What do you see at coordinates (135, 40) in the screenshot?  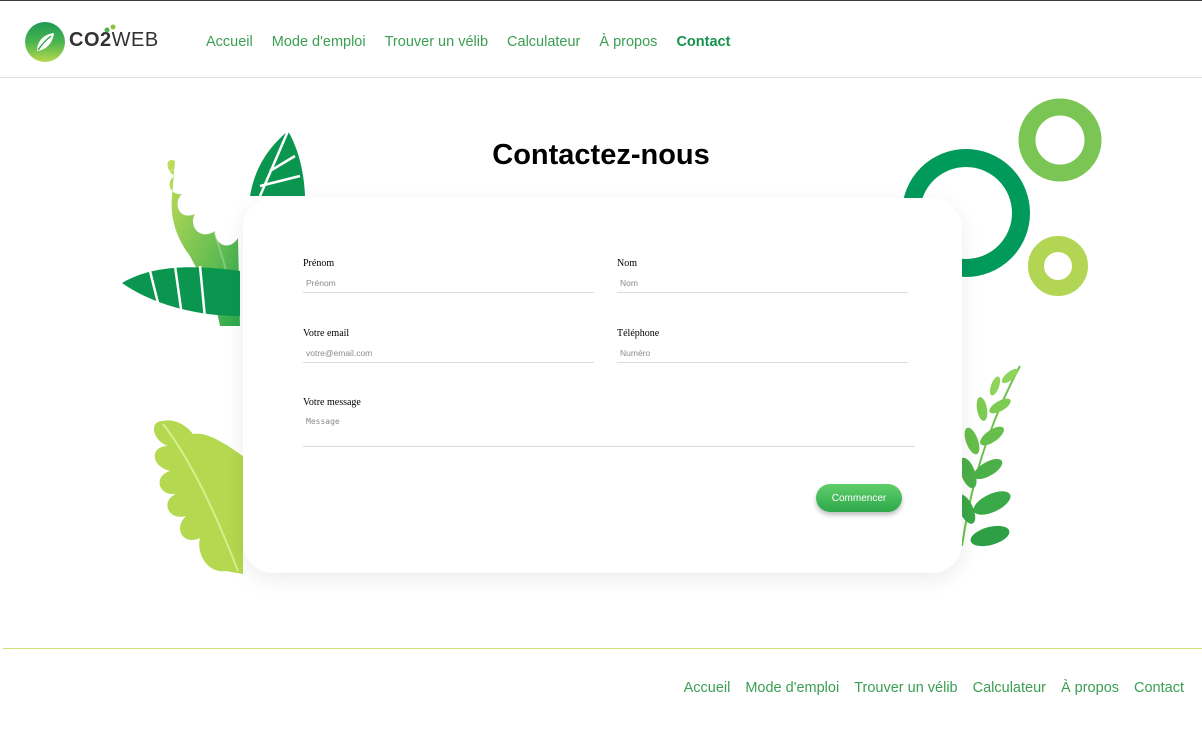 I see `brand-name-light: WEB` at bounding box center [135, 40].